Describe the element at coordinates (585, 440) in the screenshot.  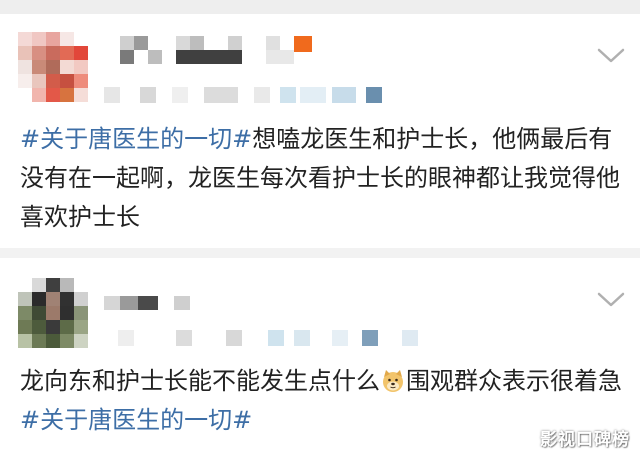
I see `watermark: 影视口碑榜` at that location.